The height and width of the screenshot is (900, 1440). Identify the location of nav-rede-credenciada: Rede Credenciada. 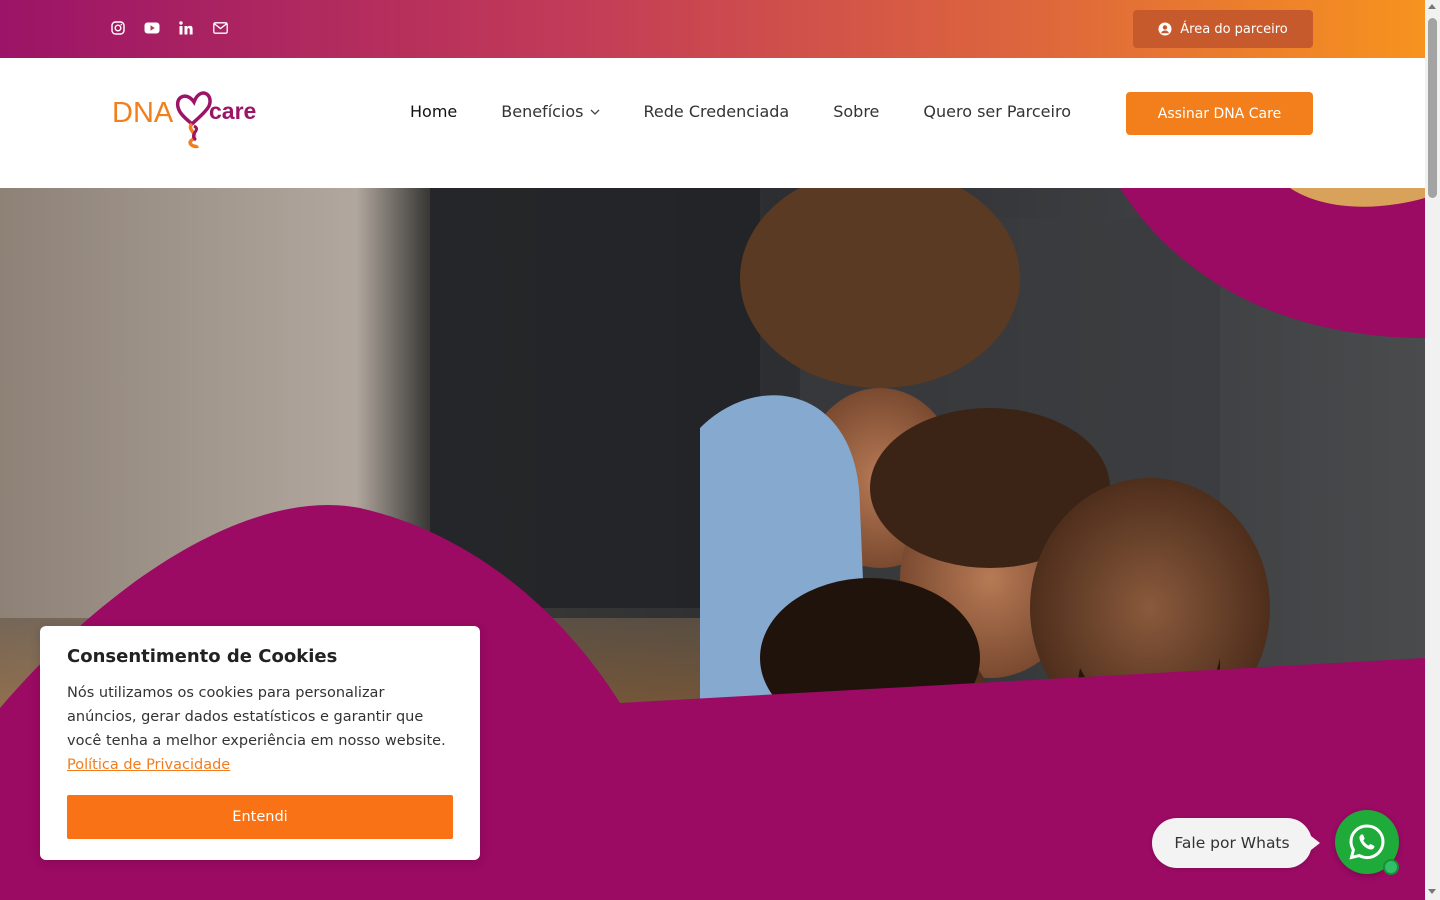
(717, 111).